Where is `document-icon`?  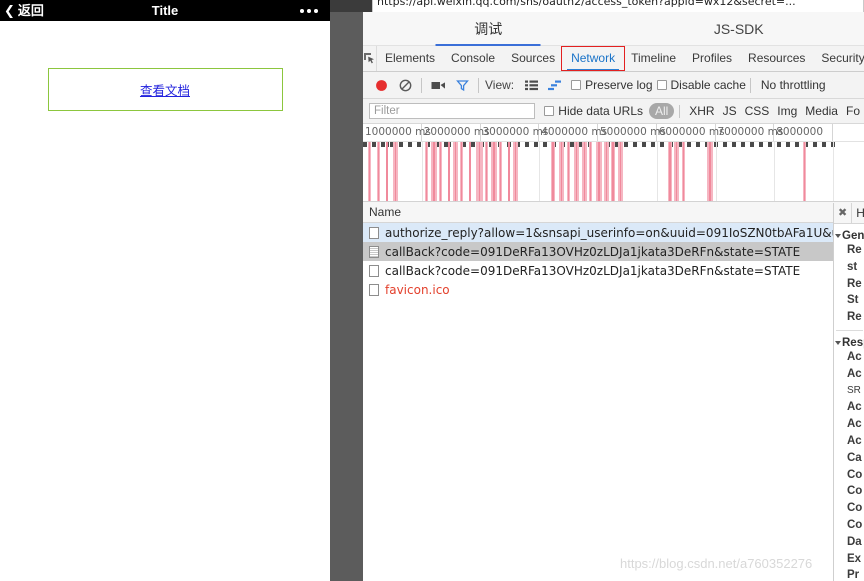 document-icon is located at coordinates (374, 270).